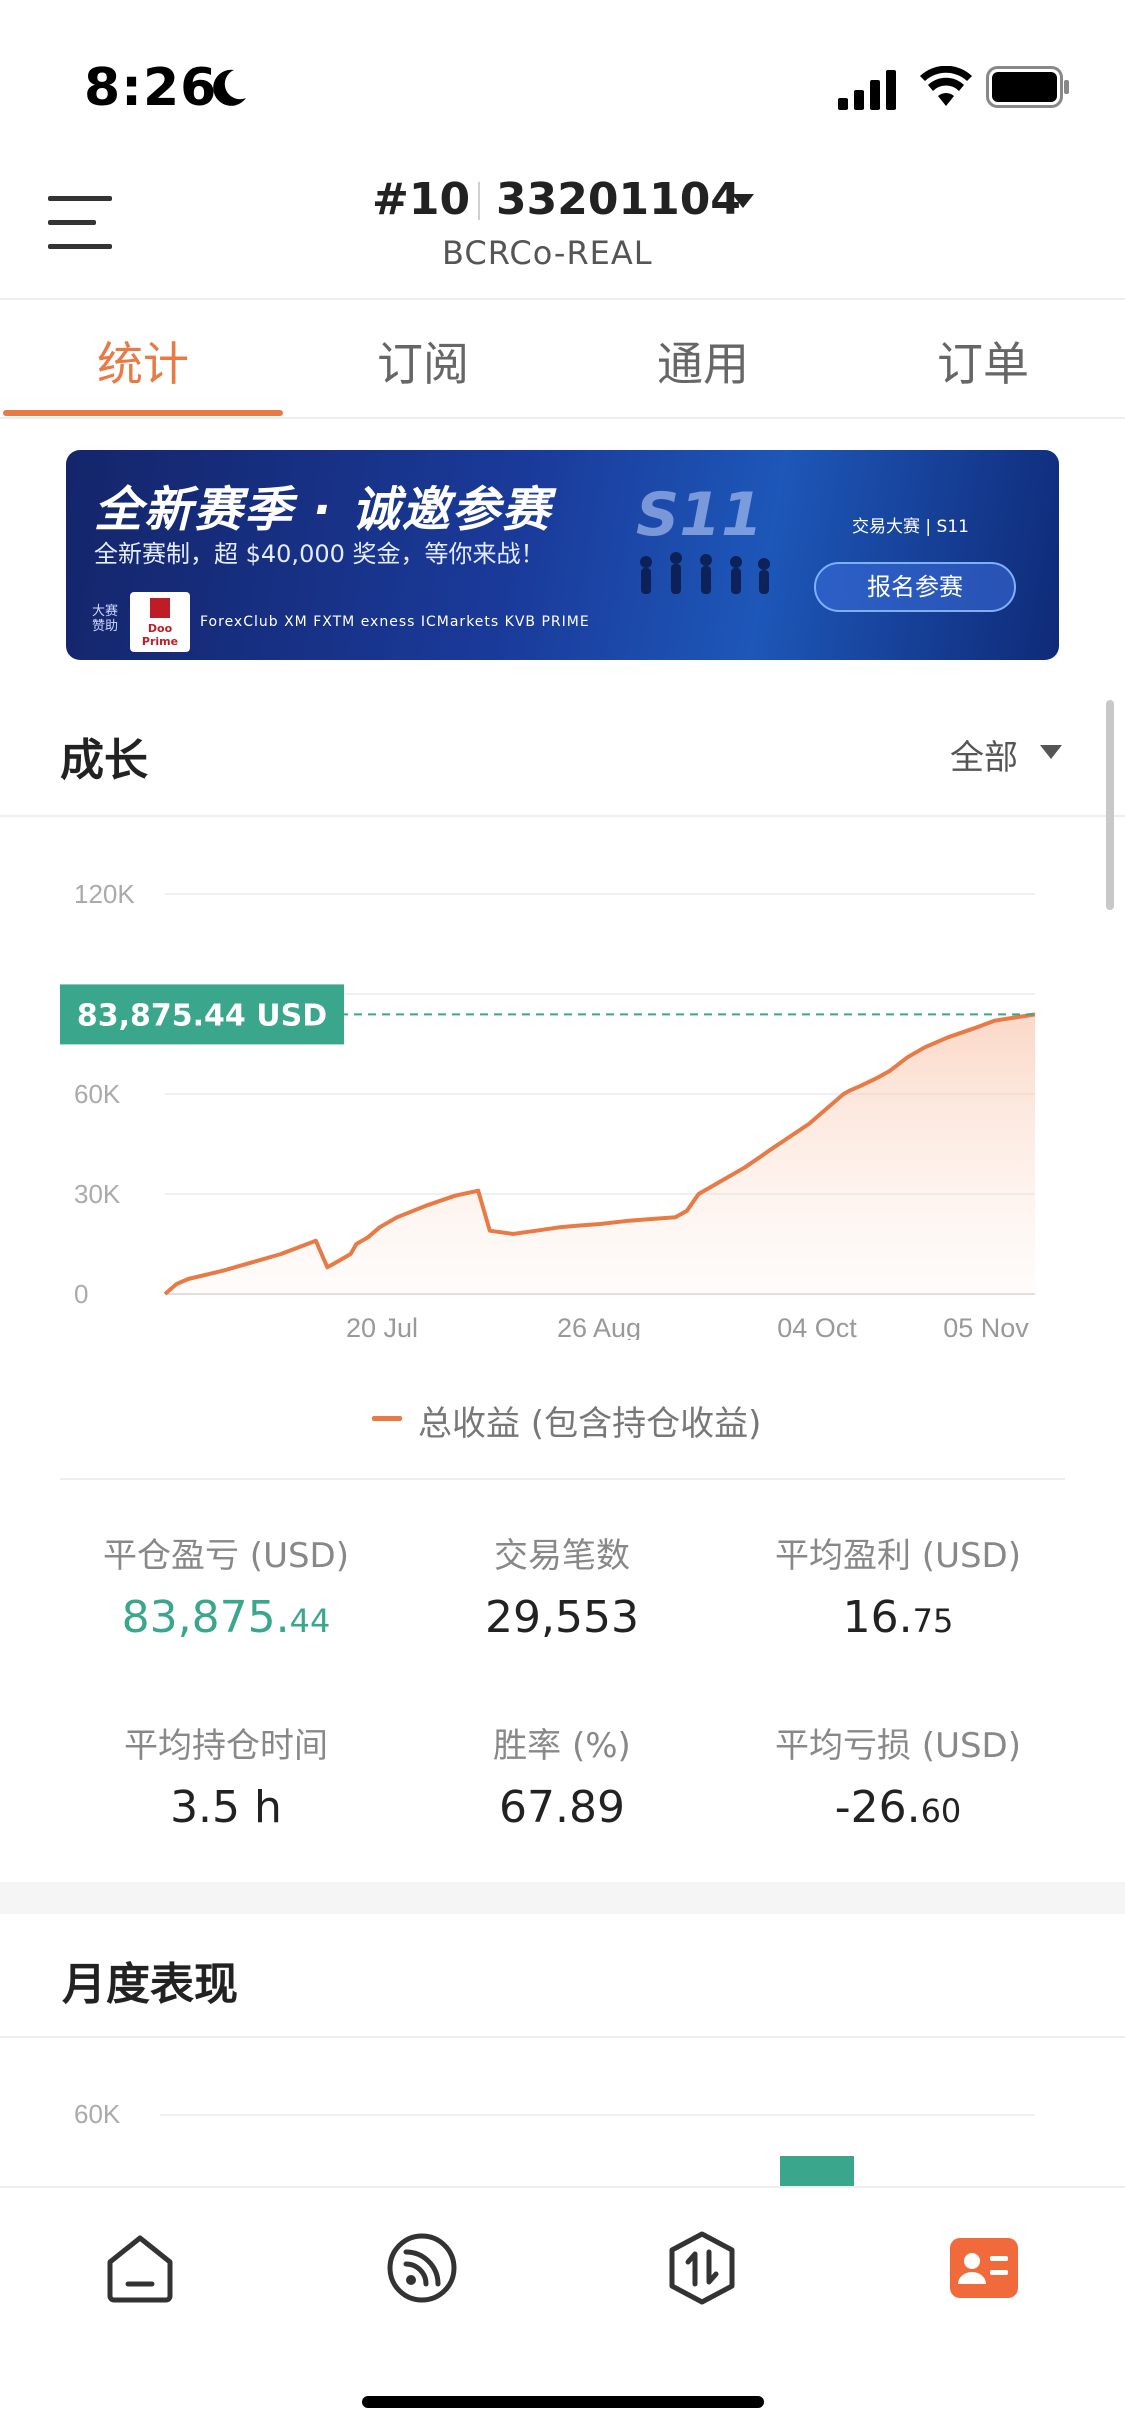 This screenshot has width=1125, height=2436. What do you see at coordinates (705, 573) in the screenshot?
I see `runners-illustration` at bounding box center [705, 573].